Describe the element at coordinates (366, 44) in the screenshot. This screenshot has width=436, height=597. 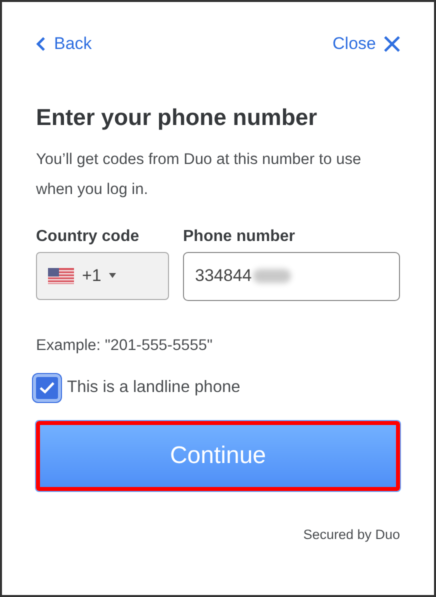
I see `close-link: Close` at that location.